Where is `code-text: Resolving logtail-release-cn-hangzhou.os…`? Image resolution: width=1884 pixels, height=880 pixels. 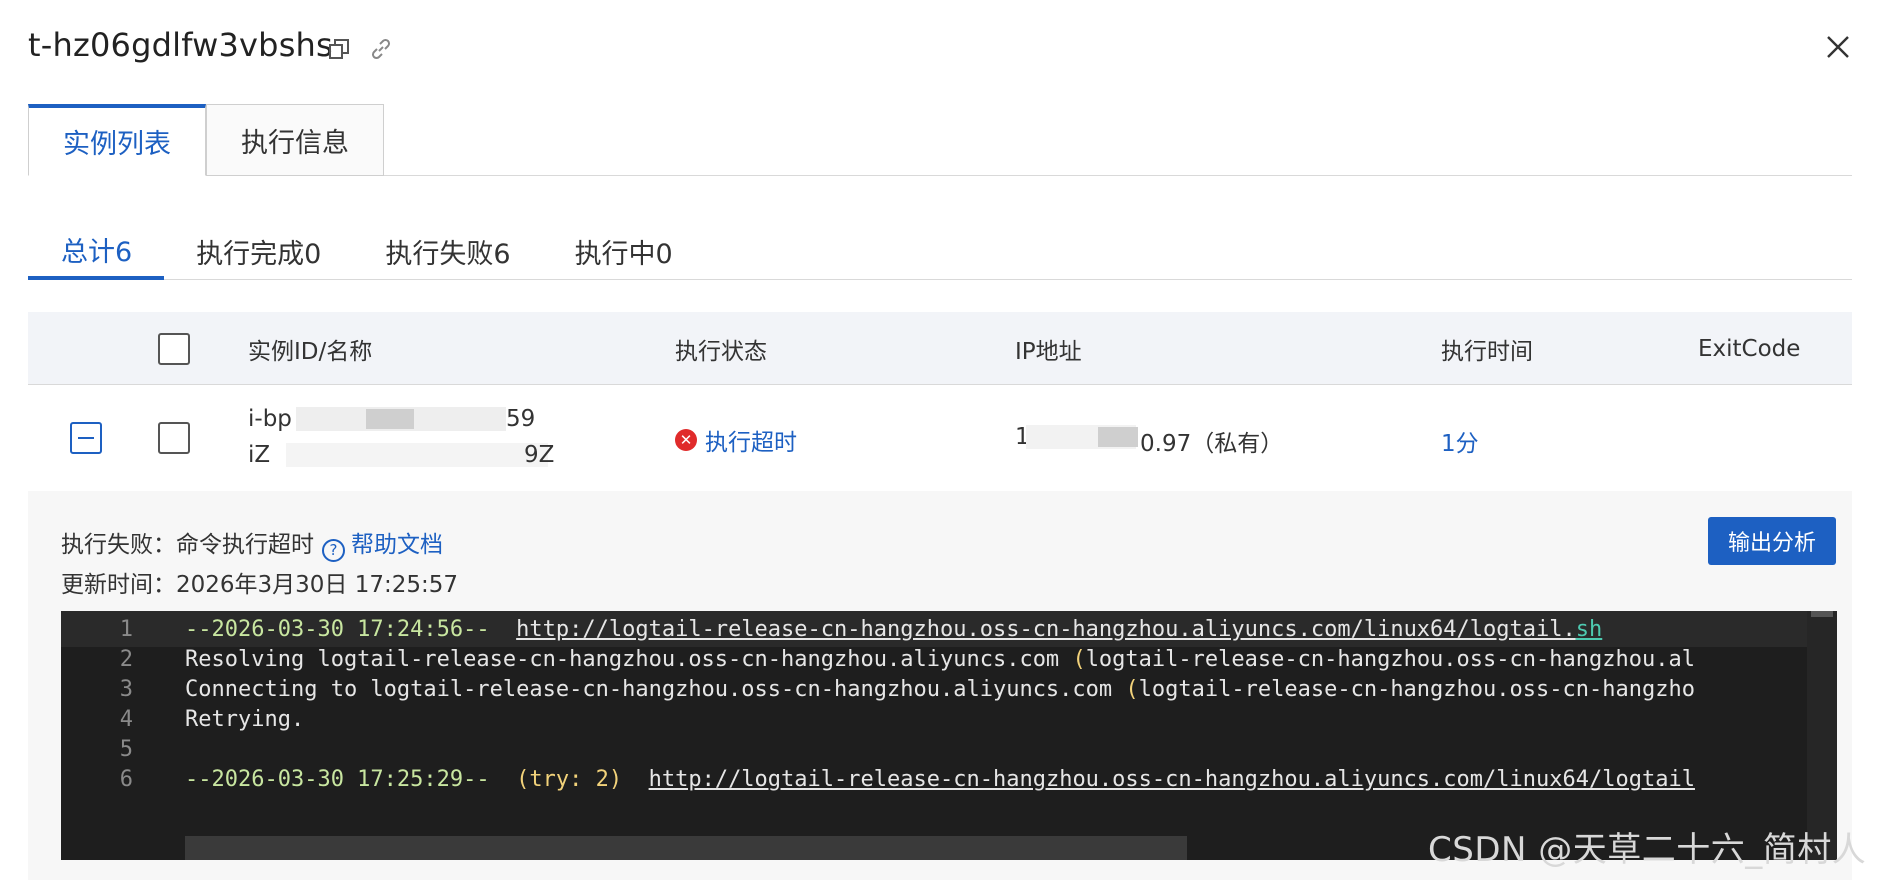
code-text: Resolving logtail-release-cn-hangzhou.os… is located at coordinates (940, 659).